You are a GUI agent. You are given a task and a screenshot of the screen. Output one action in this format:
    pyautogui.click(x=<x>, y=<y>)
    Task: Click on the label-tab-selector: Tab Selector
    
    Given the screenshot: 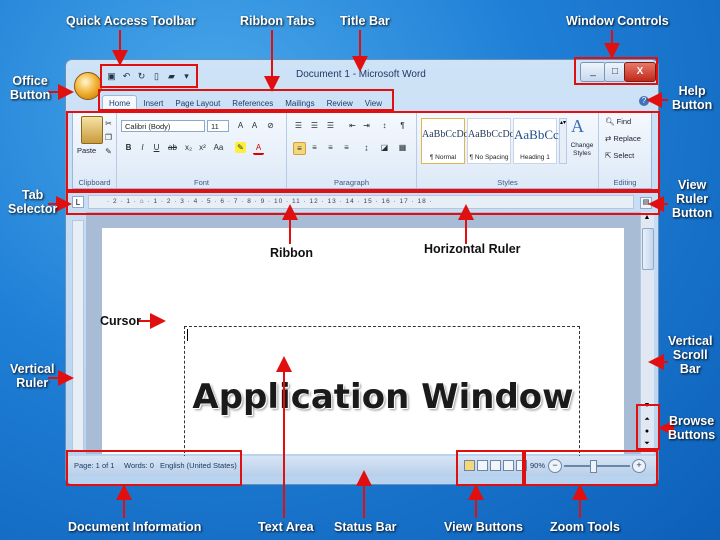 What is the action you would take?
    pyautogui.click(x=33, y=202)
    